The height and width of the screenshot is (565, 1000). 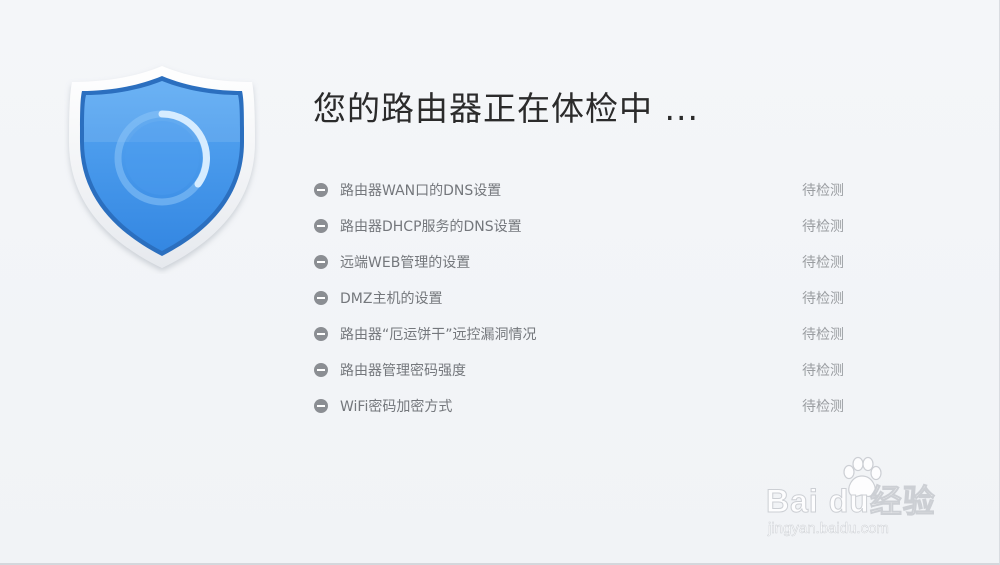 What do you see at coordinates (421, 191) in the screenshot?
I see `check-item-label: 路由器WAN口的DNS设置` at bounding box center [421, 191].